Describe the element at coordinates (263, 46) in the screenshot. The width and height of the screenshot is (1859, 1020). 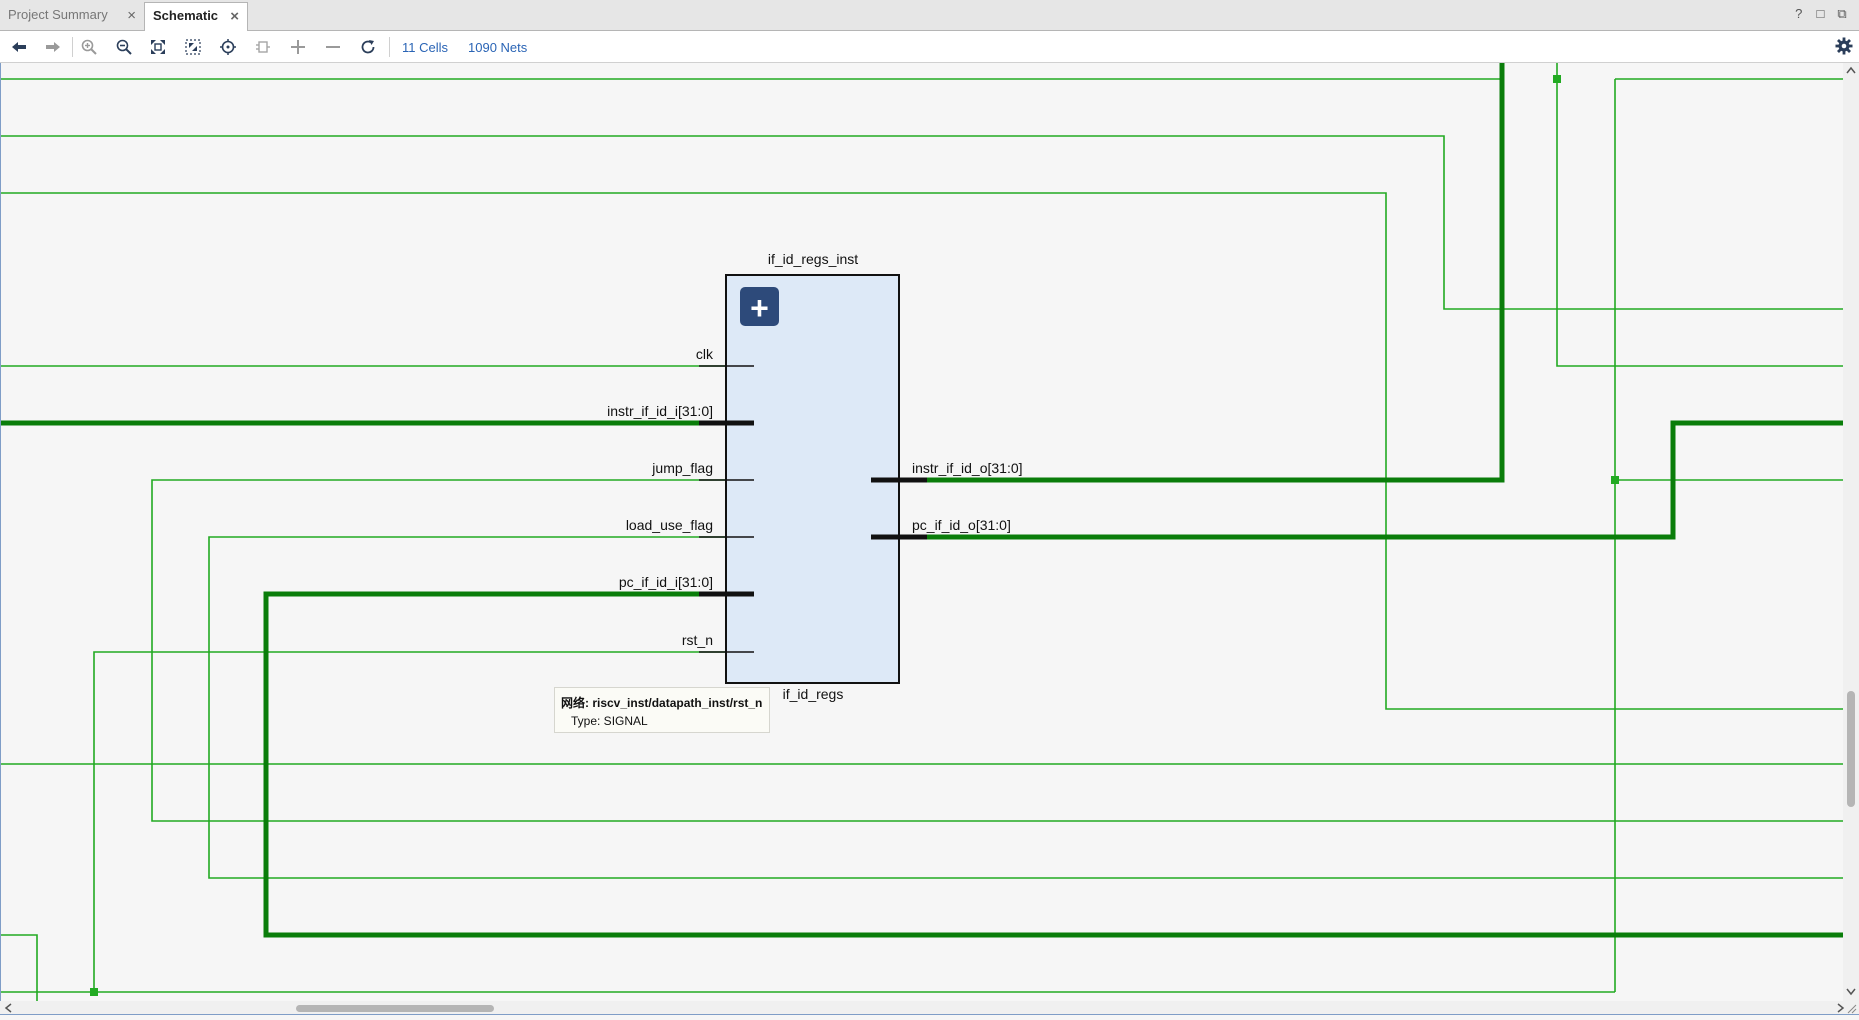
I see `select-icon` at that location.